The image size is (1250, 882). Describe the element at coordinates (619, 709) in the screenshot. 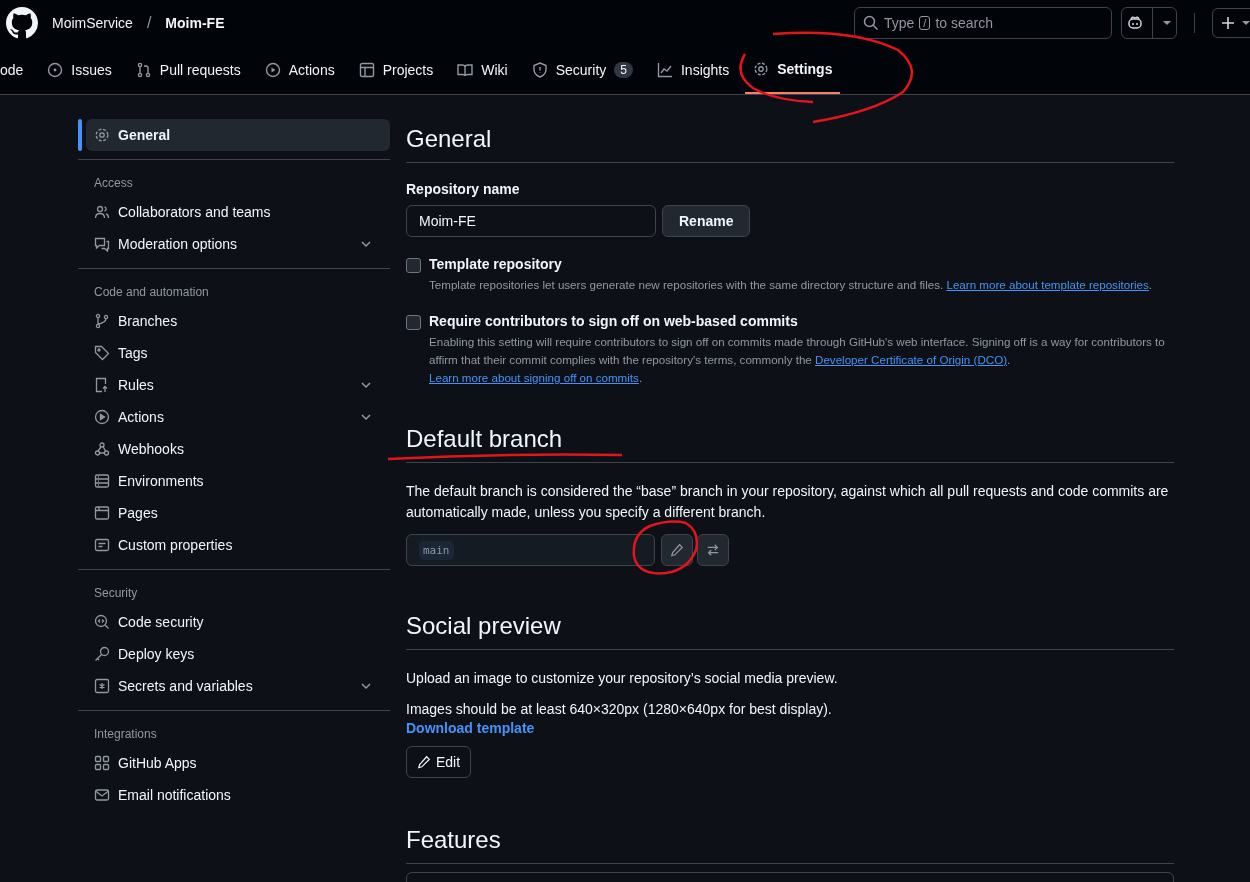

I see `image-size-note: Images should be at least 640×320px (1280×640px for best display).` at that location.